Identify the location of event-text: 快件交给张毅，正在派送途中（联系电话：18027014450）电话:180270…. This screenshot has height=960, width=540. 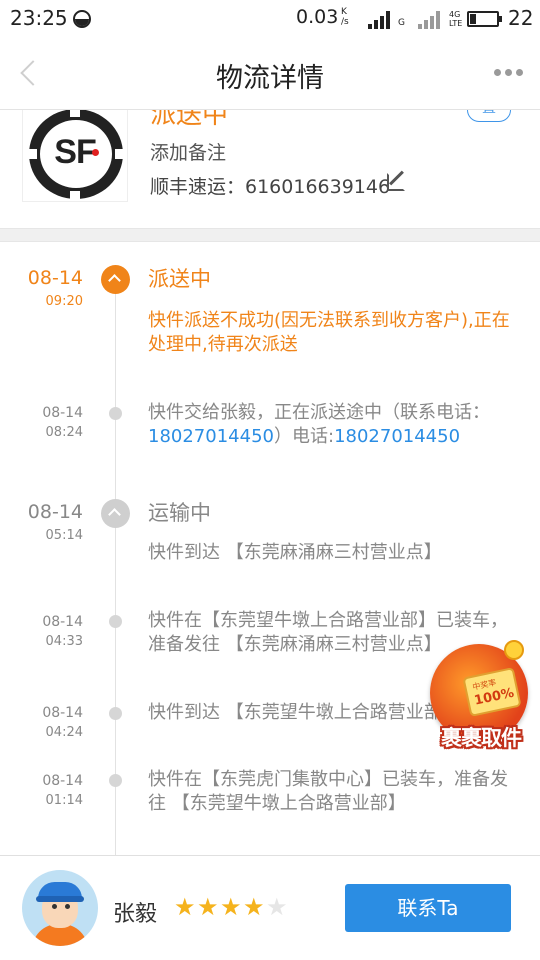
(319, 424).